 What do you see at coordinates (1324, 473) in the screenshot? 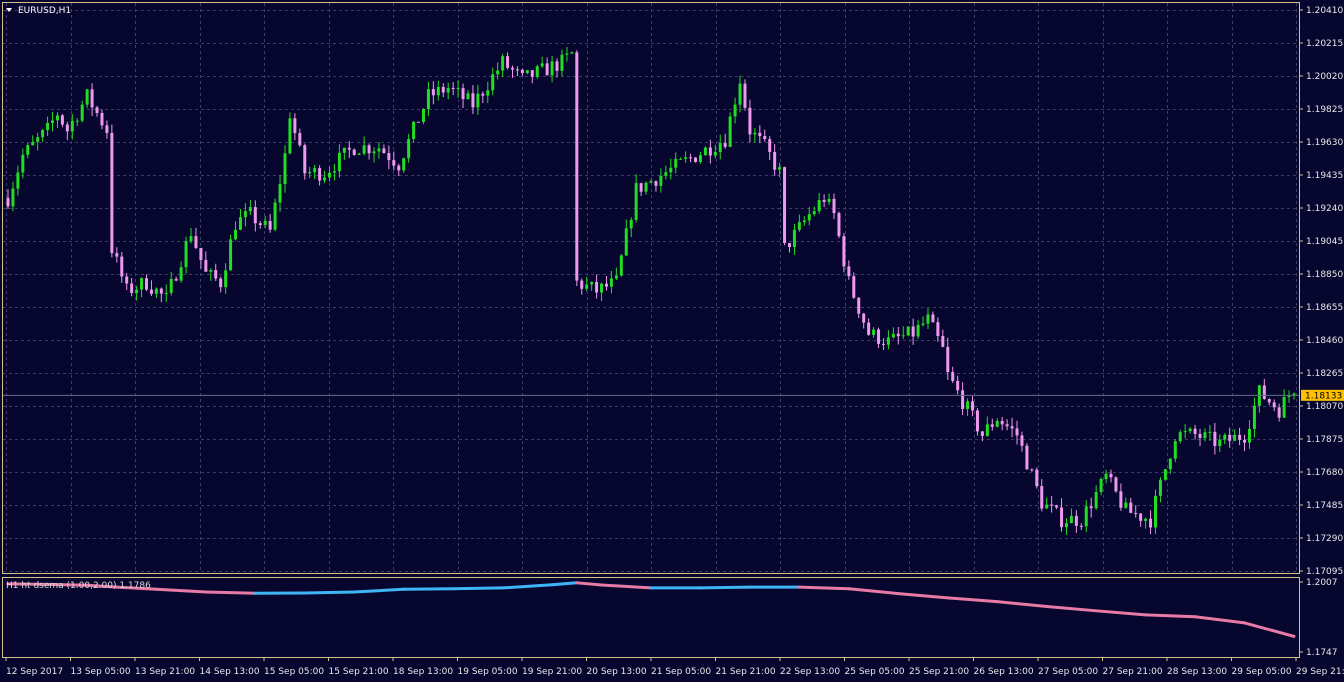
I see `price-tick-label: 1.17680` at bounding box center [1324, 473].